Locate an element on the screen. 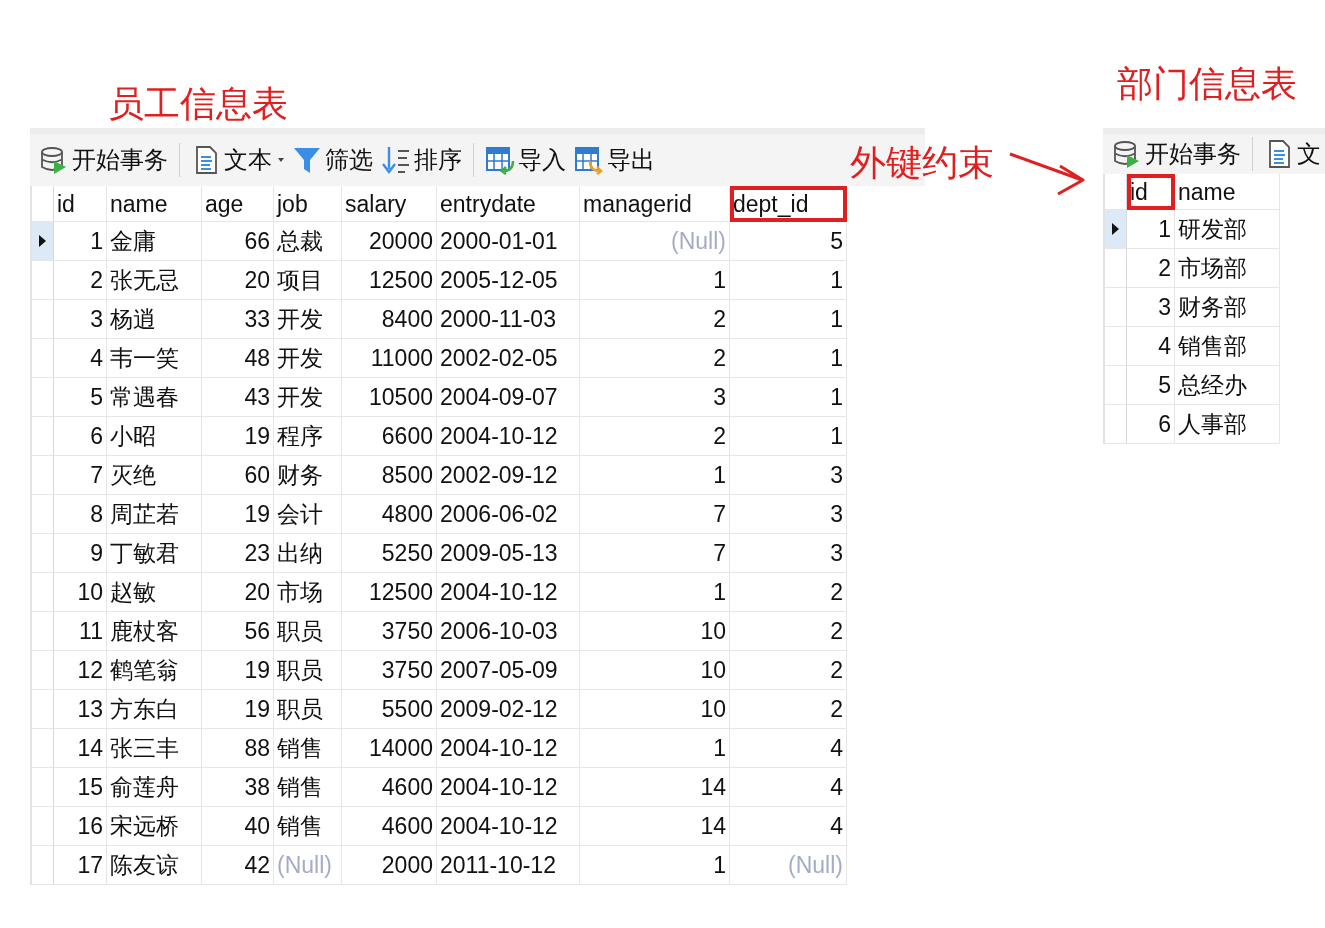 This screenshot has width=1325, height=928. table-cell: 项目 is located at coordinates (308, 280).